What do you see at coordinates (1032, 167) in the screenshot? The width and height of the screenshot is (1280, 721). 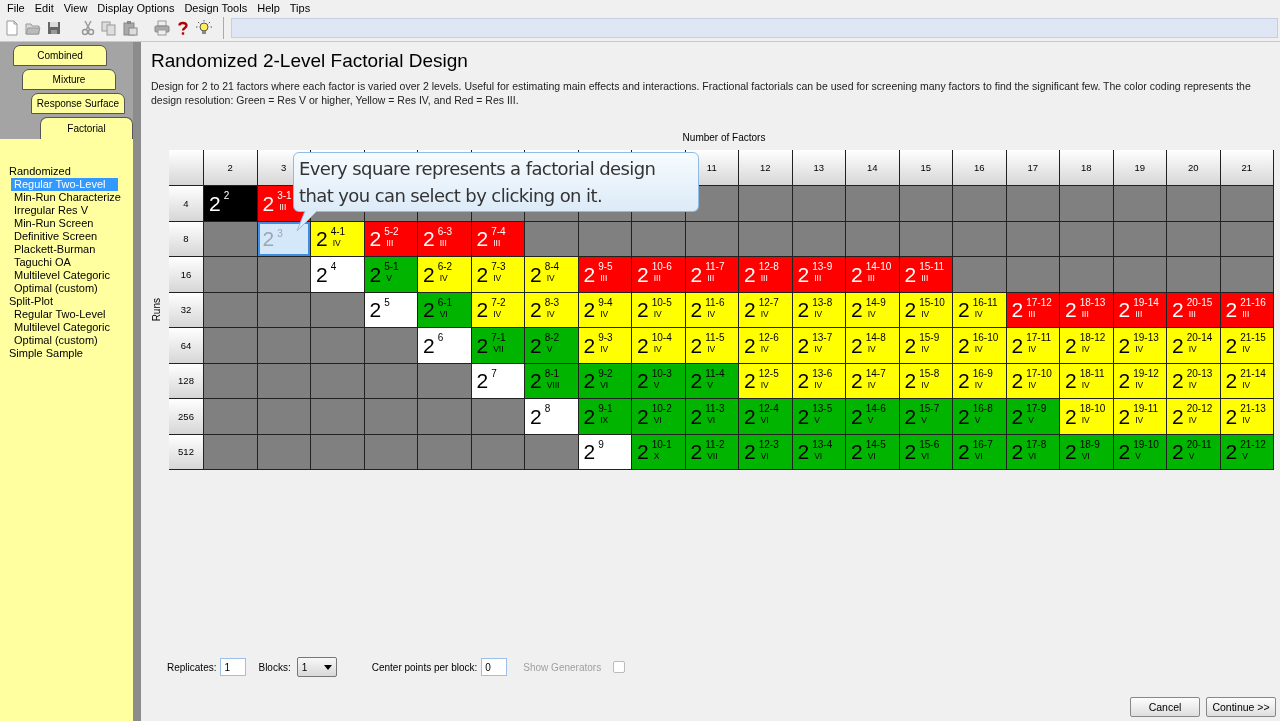 I see `column-header: 17` at bounding box center [1032, 167].